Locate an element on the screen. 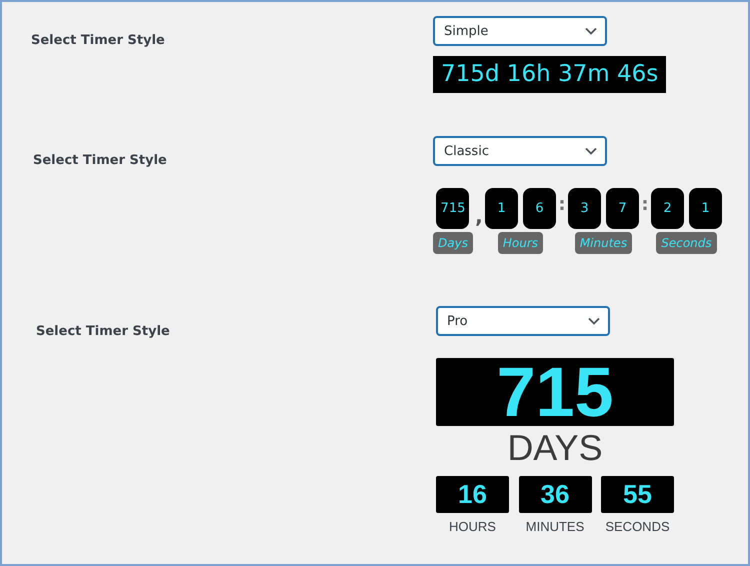 The height and width of the screenshot is (566, 750). digit-tile: 6 is located at coordinates (539, 208).